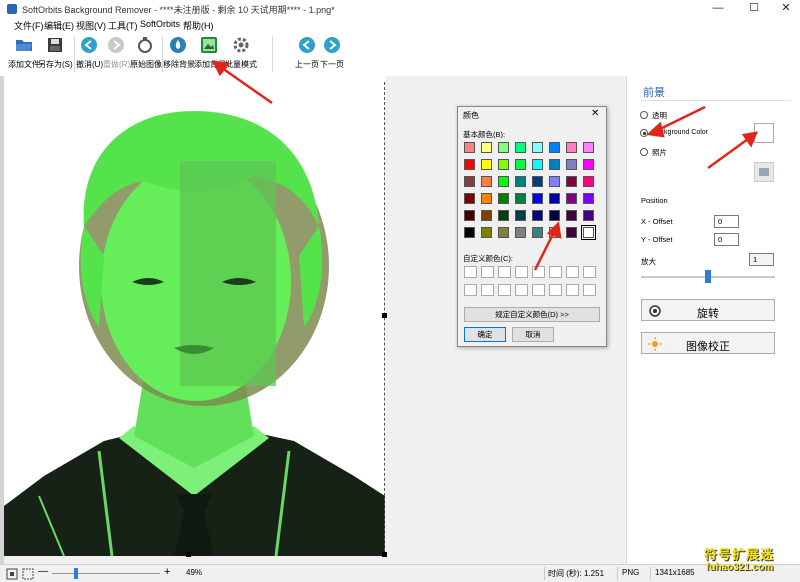  I want to click on original-image-button: 原始图像, so click(146, 53).